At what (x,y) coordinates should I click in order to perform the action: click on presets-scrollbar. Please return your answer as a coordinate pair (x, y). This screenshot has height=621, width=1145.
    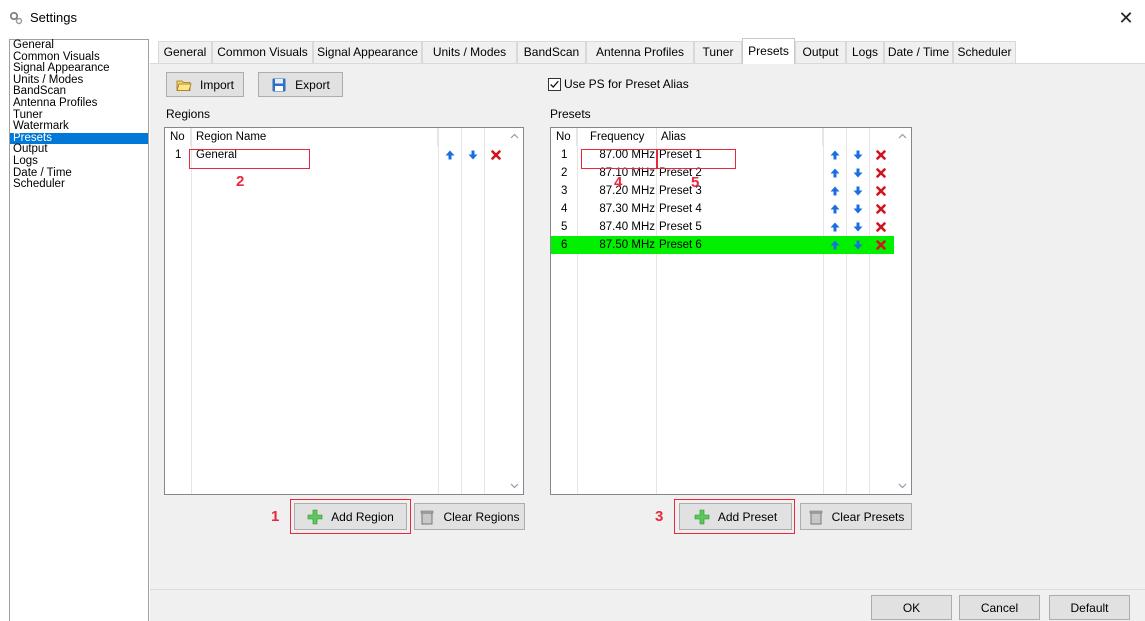
    Looking at the image, I should click on (902, 311).